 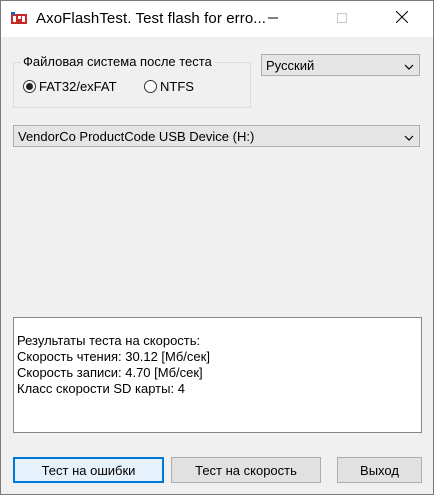 I want to click on maximize-button, so click(x=342, y=19).